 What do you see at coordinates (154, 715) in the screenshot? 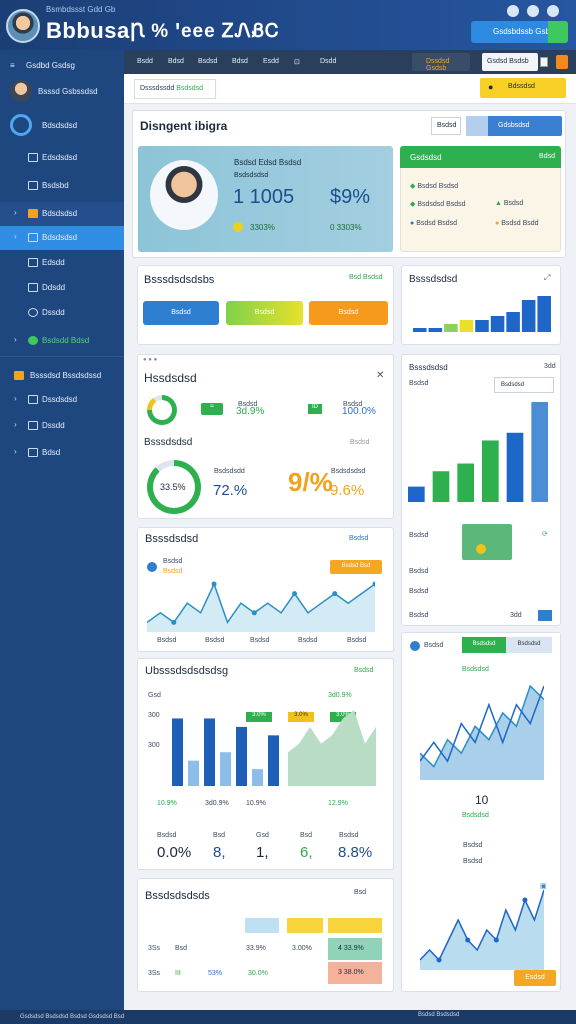
I see `cmp-num-2: 300` at bounding box center [154, 715].